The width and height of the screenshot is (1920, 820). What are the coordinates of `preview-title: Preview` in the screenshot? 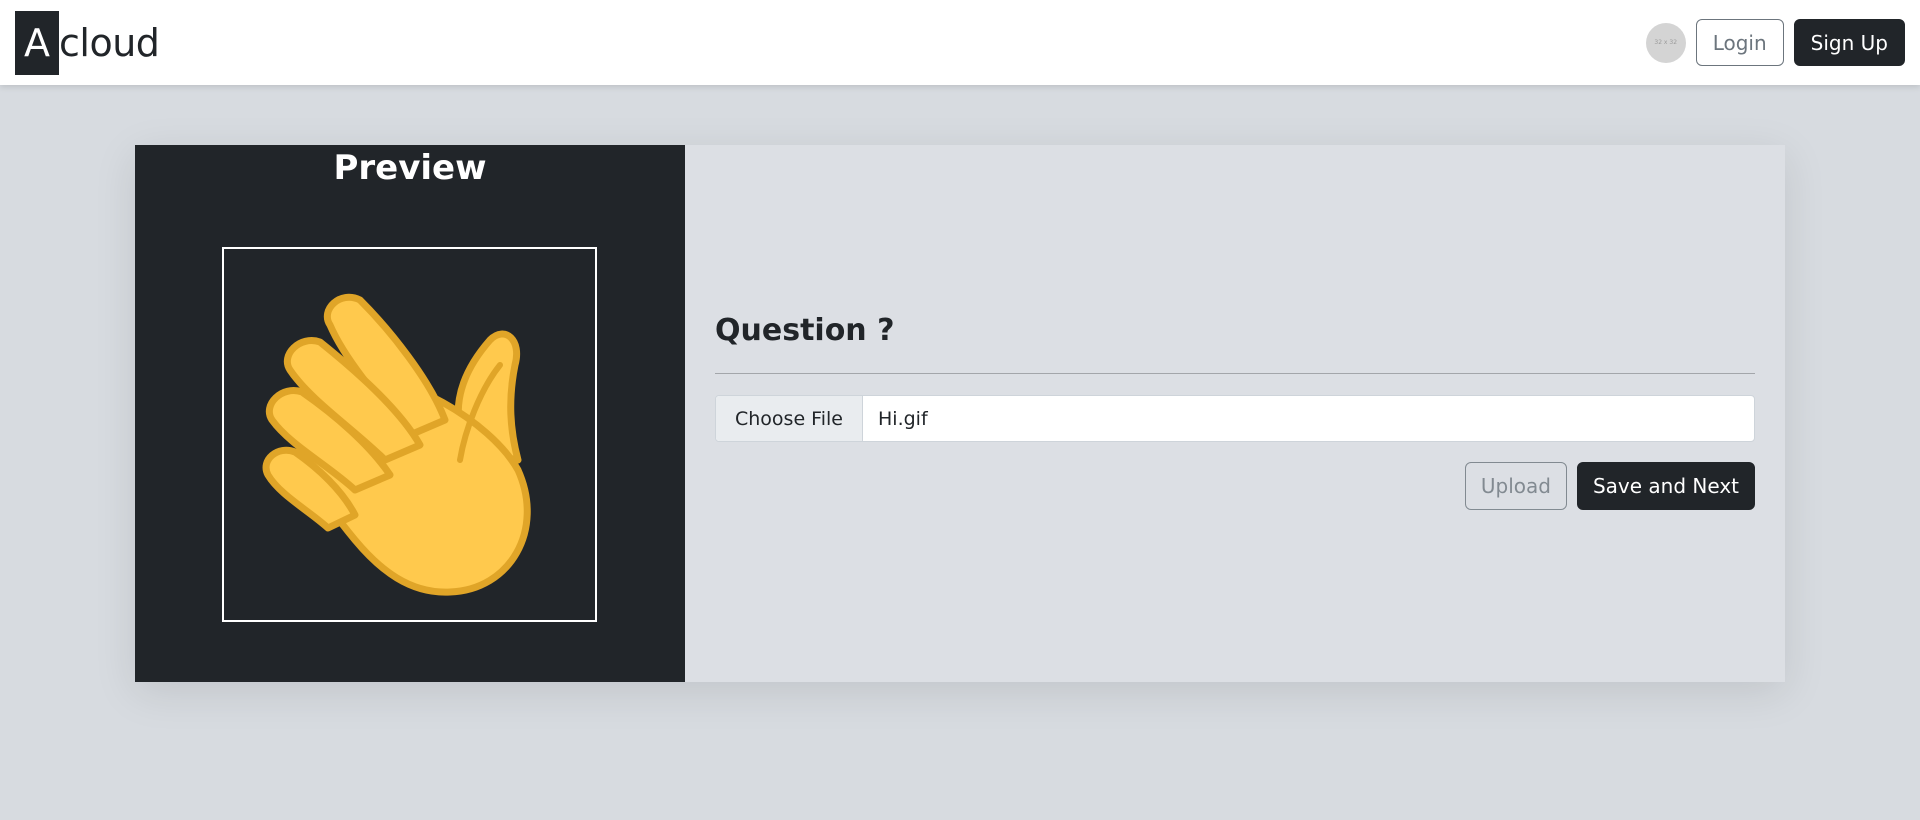 It's located at (410, 168).